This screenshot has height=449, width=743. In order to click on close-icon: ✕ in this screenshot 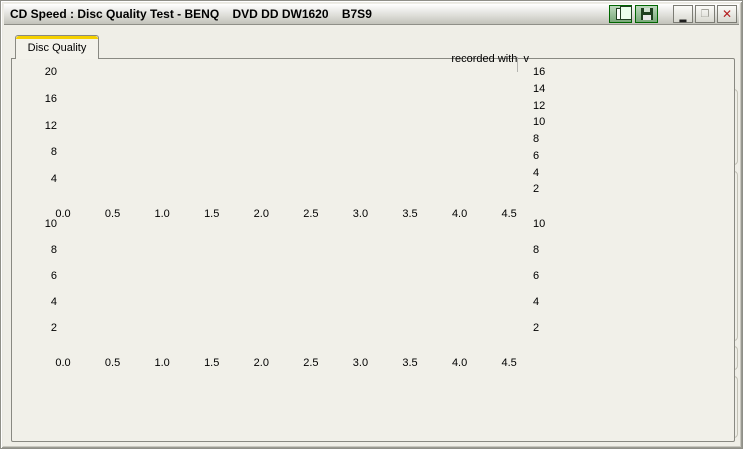, I will do `click(727, 14)`.